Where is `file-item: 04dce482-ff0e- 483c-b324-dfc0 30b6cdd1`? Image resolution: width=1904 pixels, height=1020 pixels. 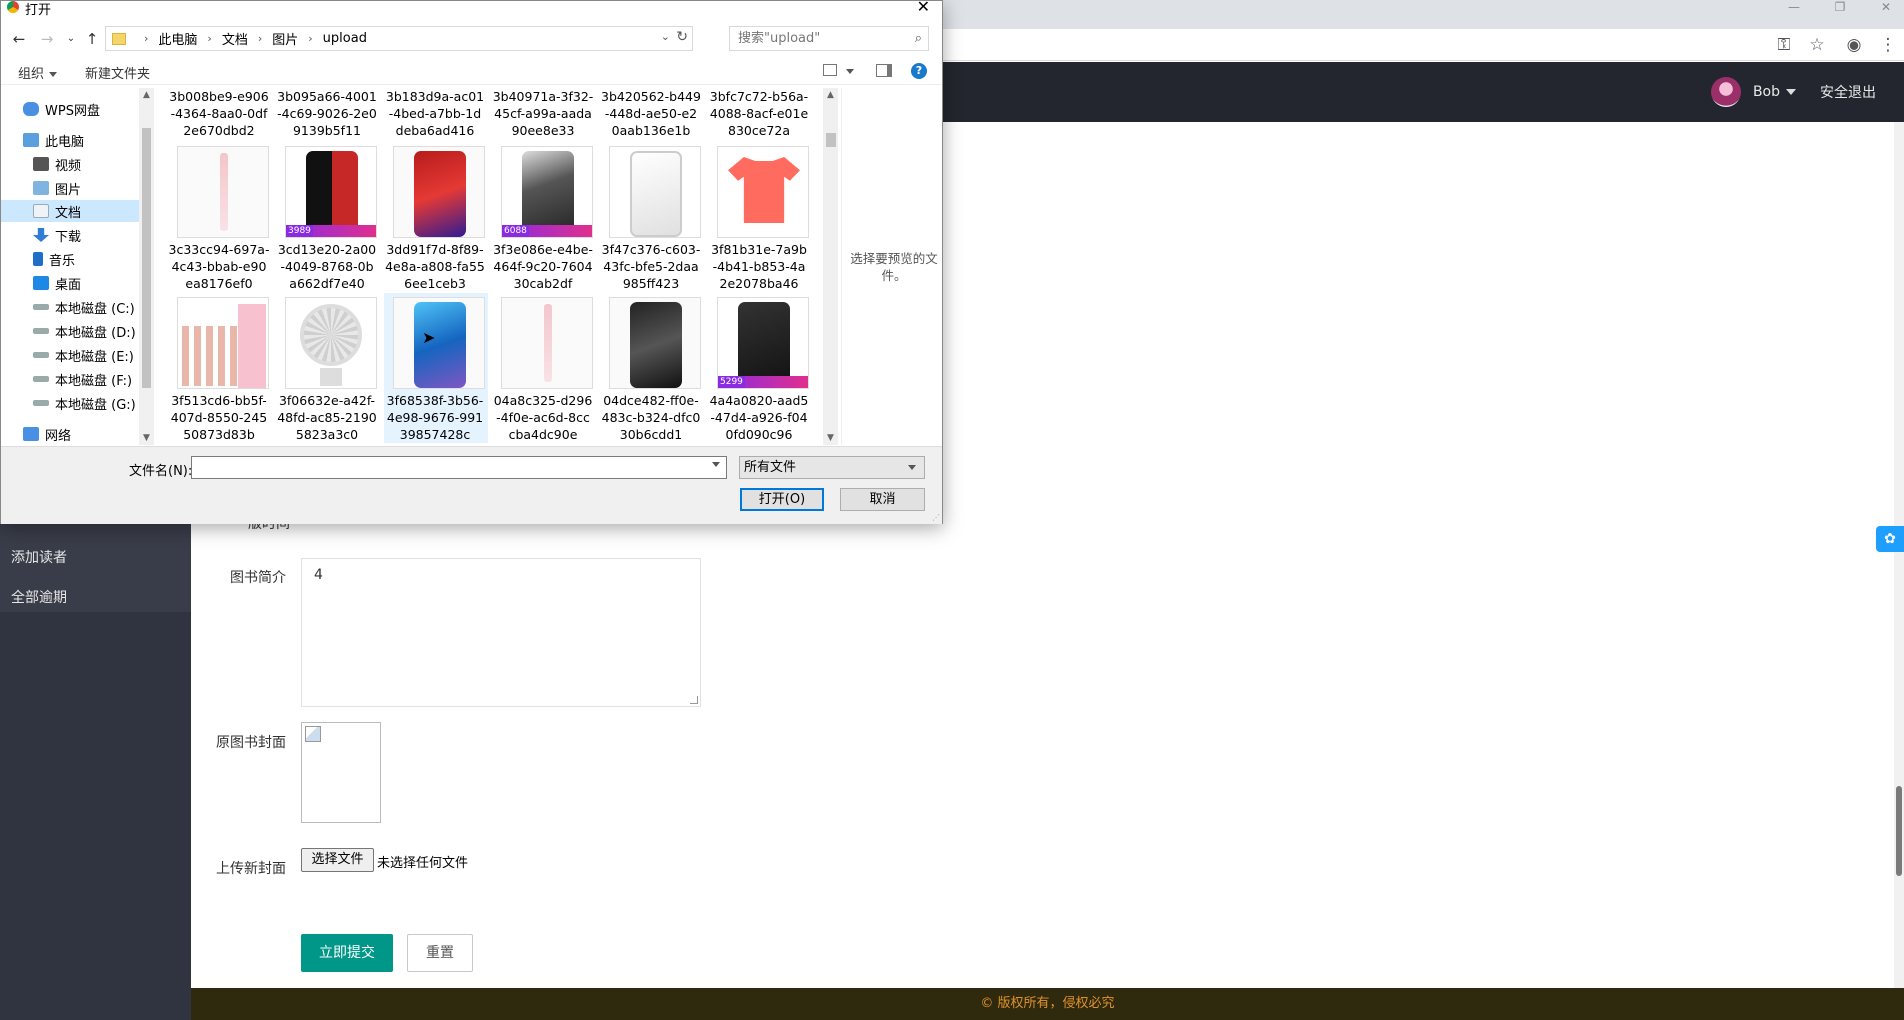
file-item: 04dce482-ff0e- 483c-b324-dfc0 30b6cdd1 is located at coordinates (648, 368).